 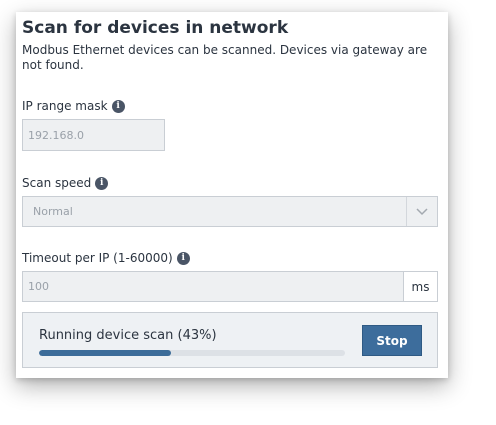 What do you see at coordinates (213, 286) in the screenshot?
I see `timeout-input: 100` at bounding box center [213, 286].